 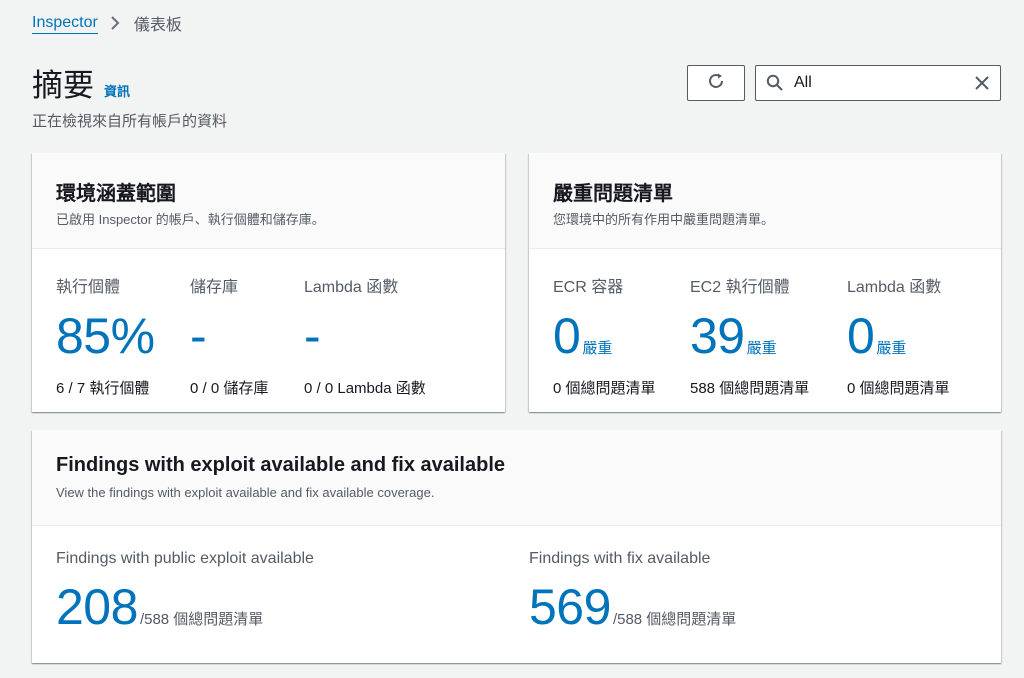 I want to click on metric-repositories: 儲存庫 - 0 / 0 儲存庫, so click(x=229, y=335).